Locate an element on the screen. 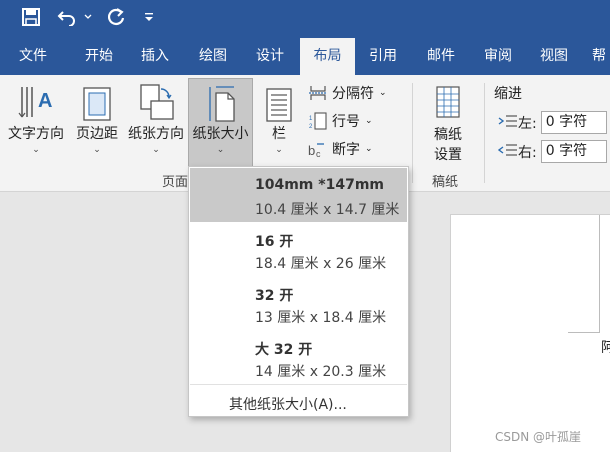 The width and height of the screenshot is (610, 452). paper-size-dims: 18.4 厘米 x 26 厘米 is located at coordinates (321, 264).